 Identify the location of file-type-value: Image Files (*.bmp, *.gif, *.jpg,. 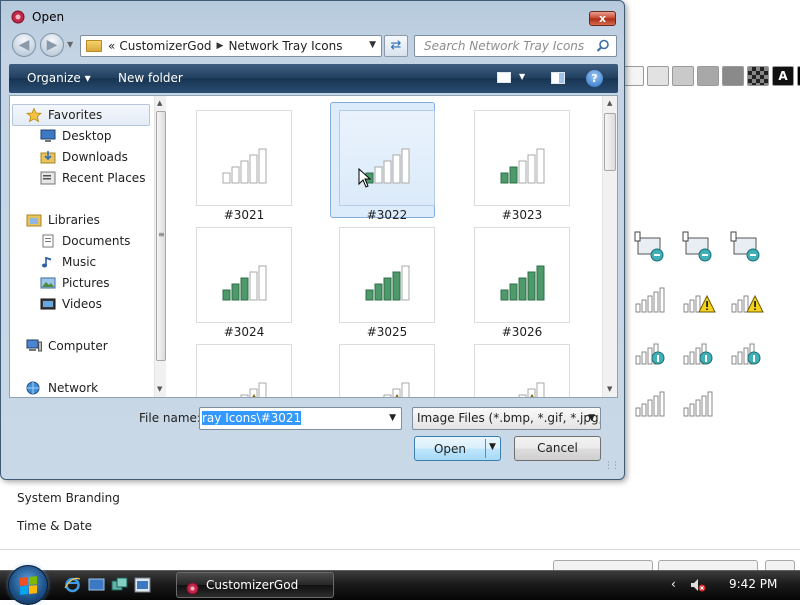
(509, 418).